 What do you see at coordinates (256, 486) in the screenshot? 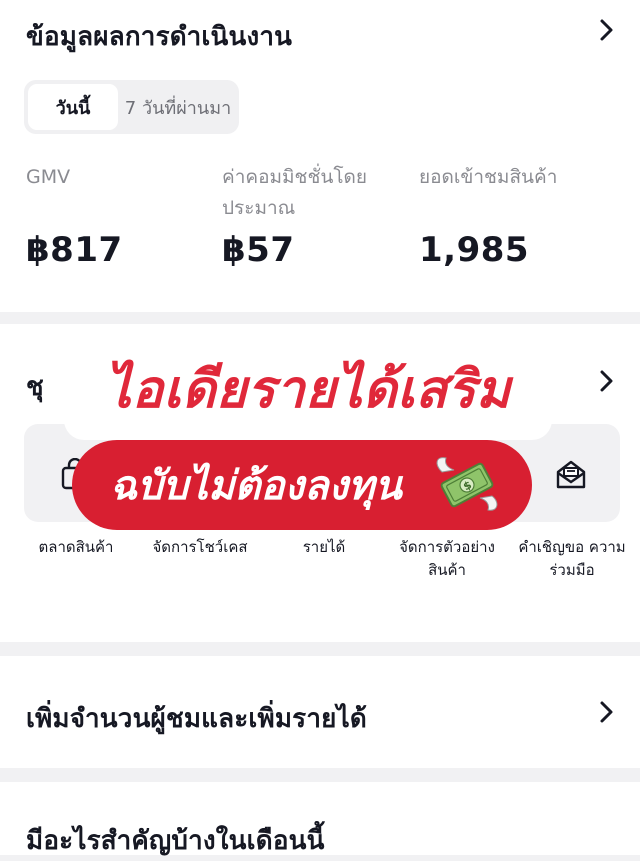
I see `promo-subline: ฉบับไม่ต้องลงทุน` at bounding box center [256, 486].